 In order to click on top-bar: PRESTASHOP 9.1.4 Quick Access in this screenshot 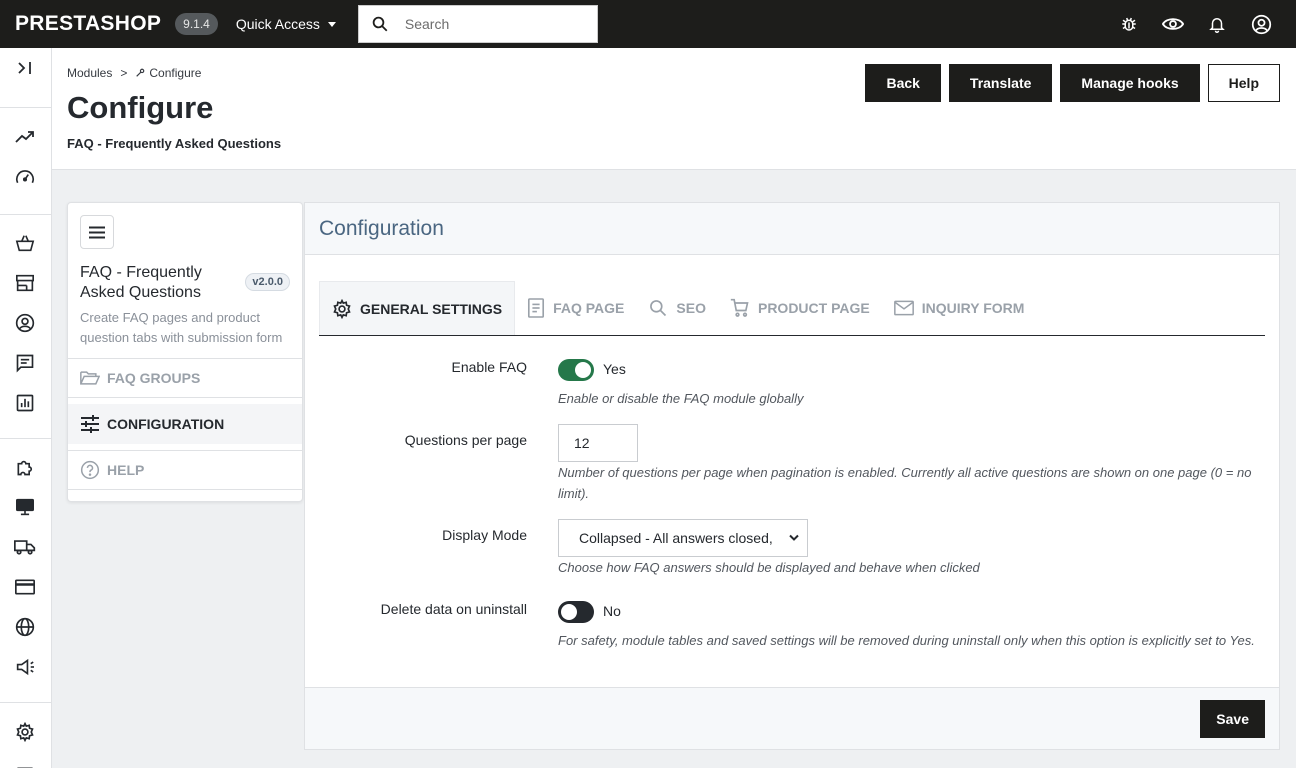, I will do `click(648, 24)`.